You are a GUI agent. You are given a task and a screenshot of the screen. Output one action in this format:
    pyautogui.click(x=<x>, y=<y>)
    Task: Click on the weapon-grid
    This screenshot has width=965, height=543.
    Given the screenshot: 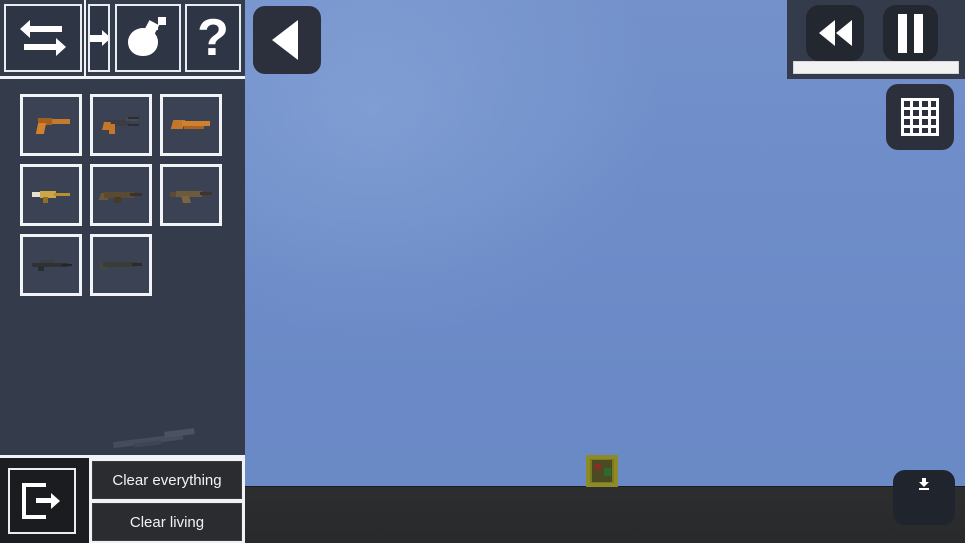 What is the action you would take?
    pyautogui.click(x=130, y=195)
    